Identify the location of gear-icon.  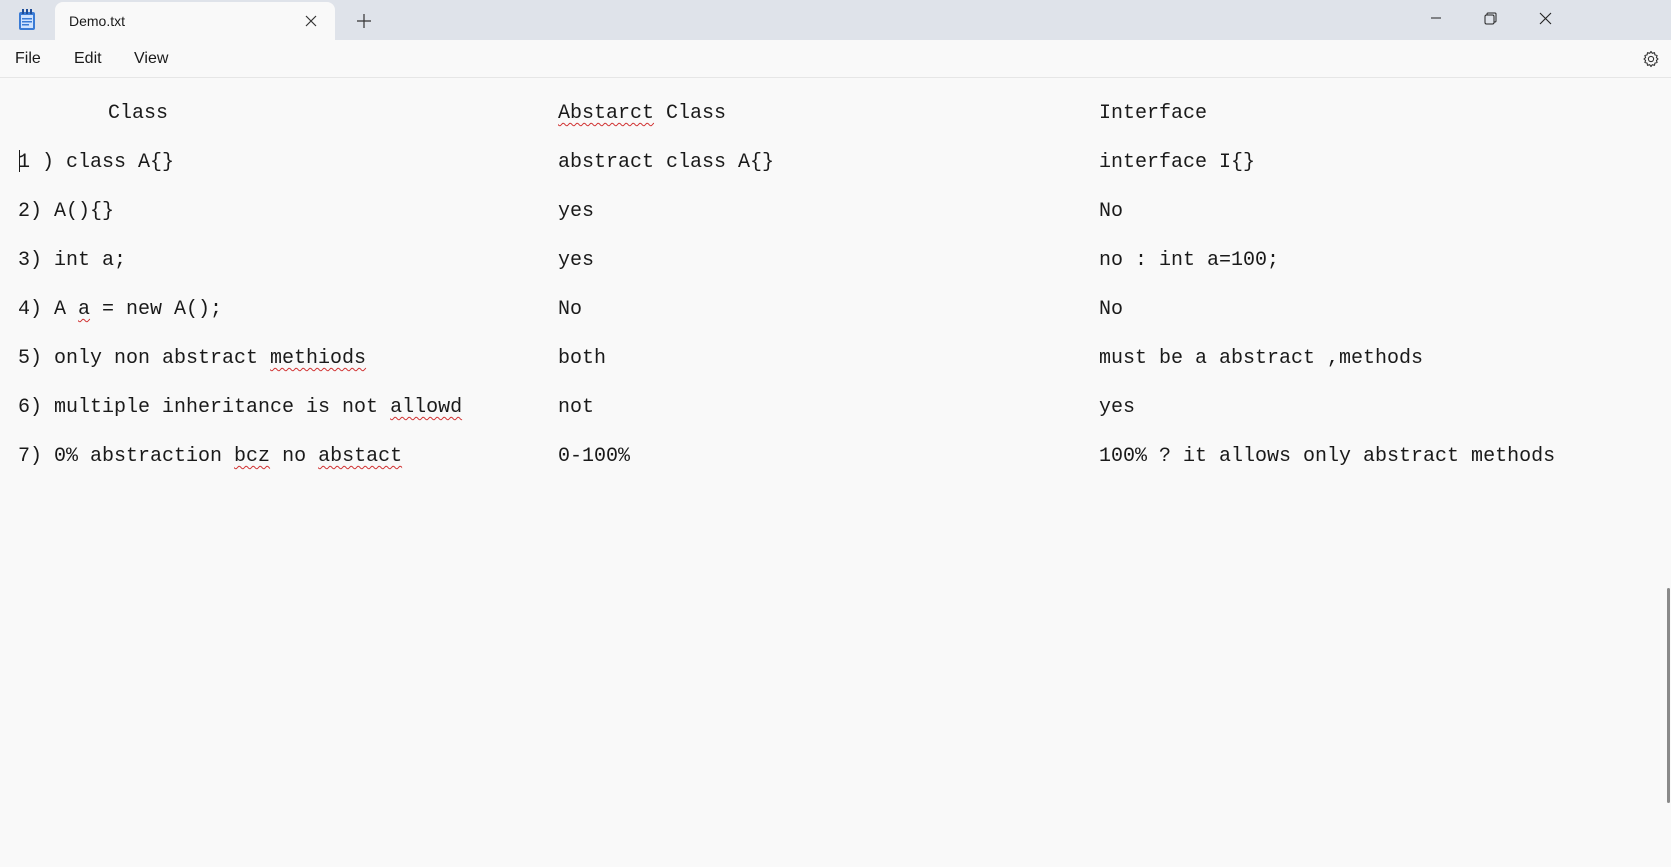
(1651, 59).